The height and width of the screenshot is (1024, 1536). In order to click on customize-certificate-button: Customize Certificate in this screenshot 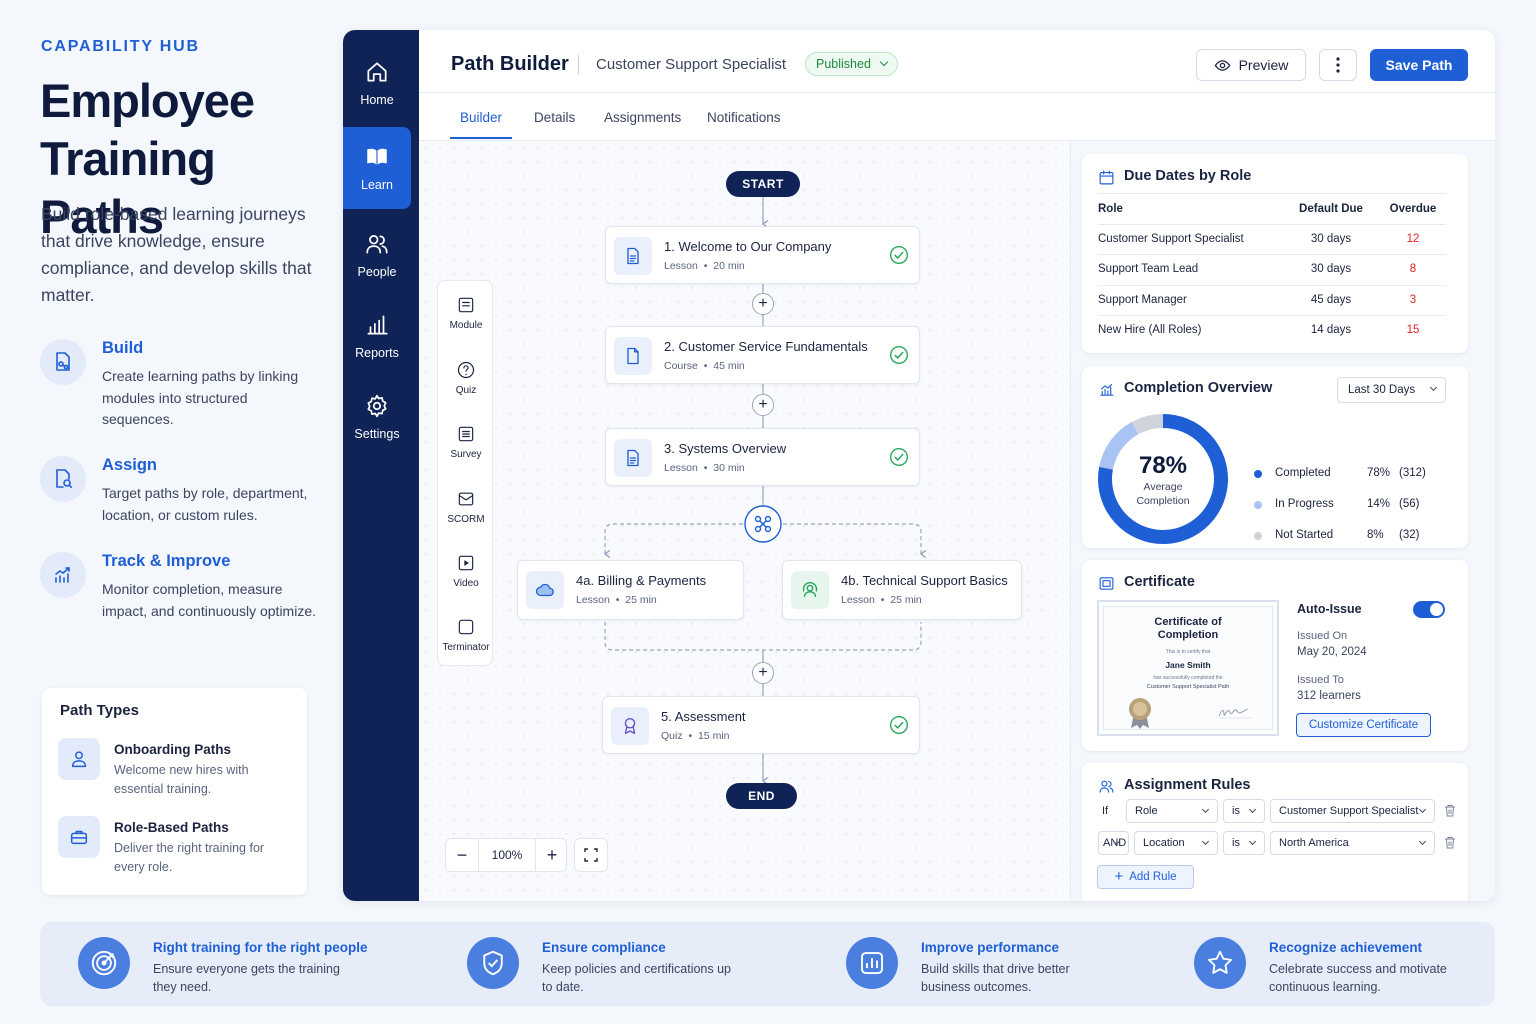, I will do `click(1363, 725)`.